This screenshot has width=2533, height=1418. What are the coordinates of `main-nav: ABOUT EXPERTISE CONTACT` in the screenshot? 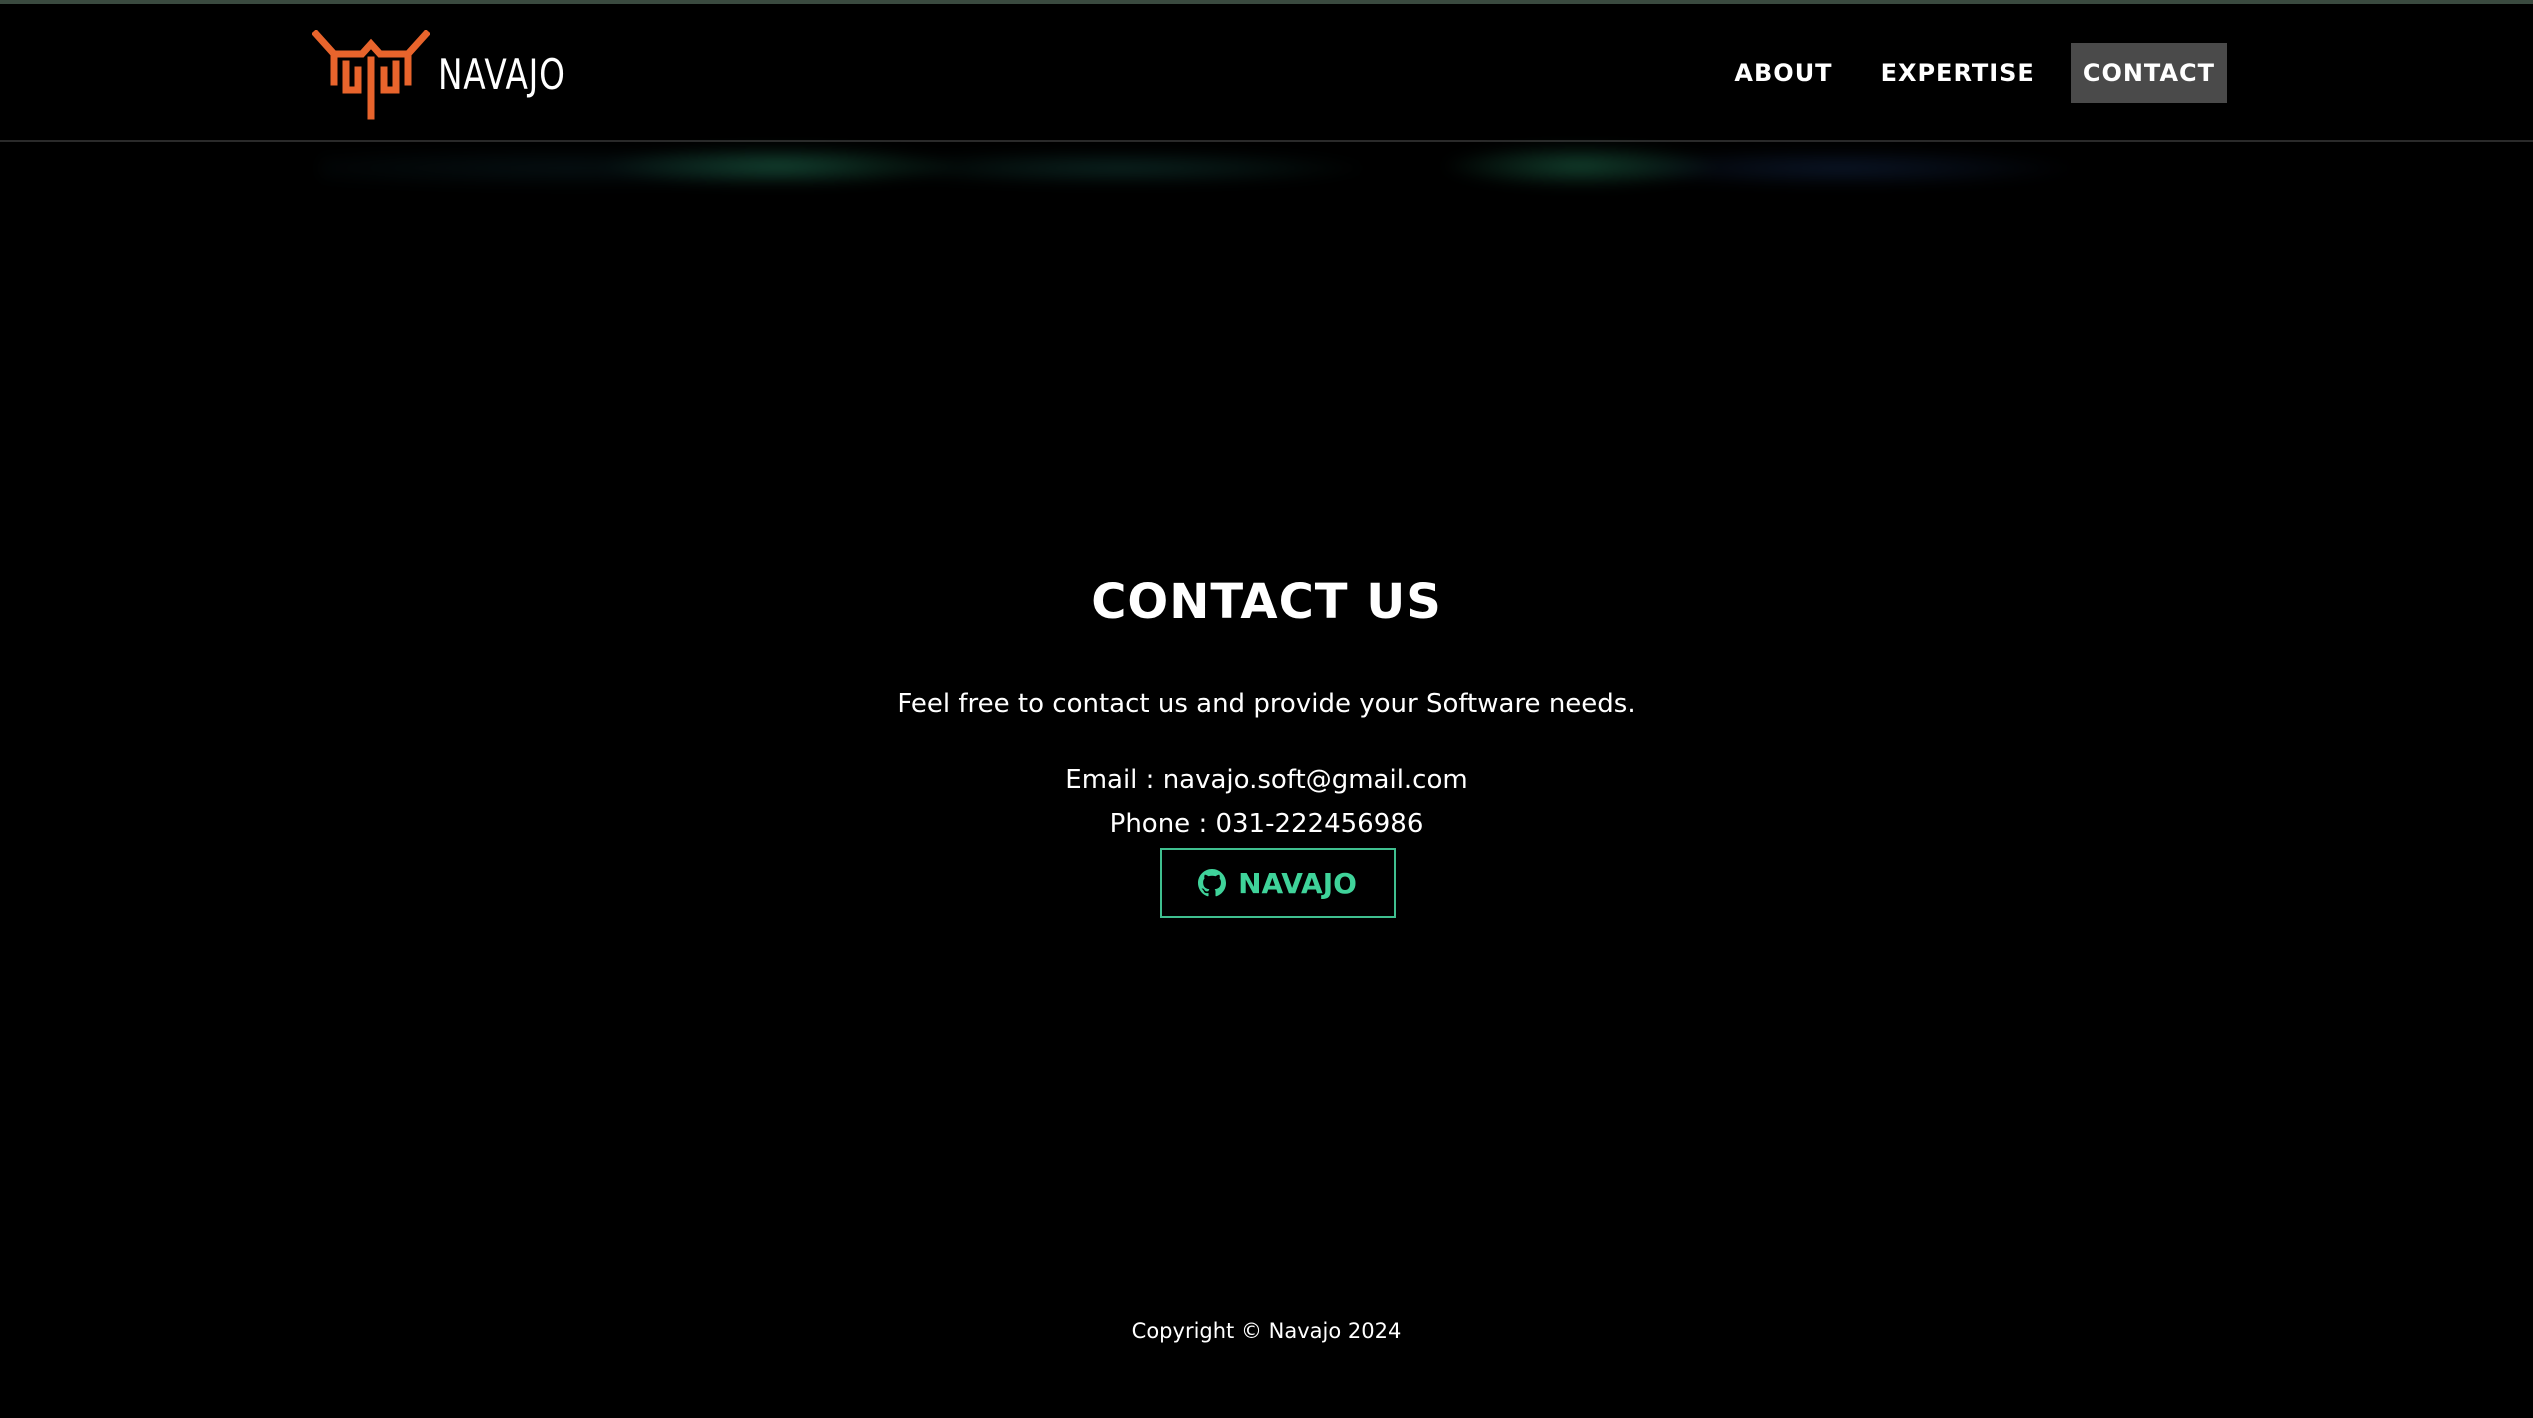 It's located at (1962, 73).